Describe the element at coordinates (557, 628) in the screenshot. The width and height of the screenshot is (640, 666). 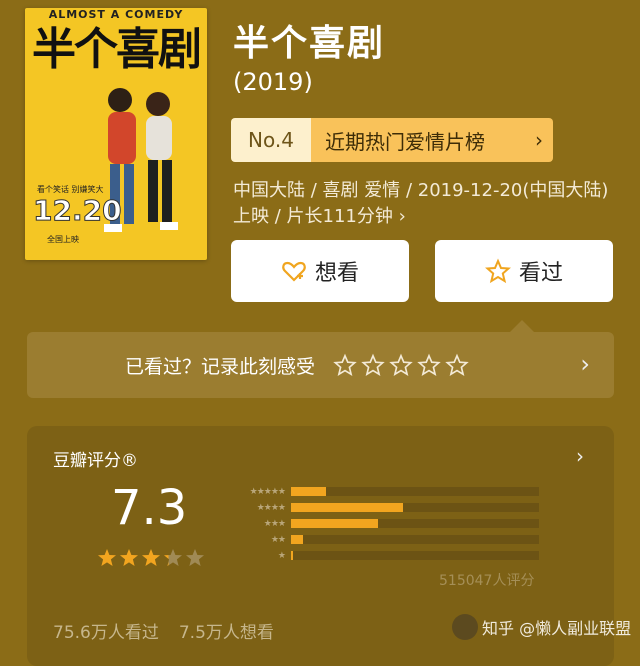
I see `watermark-text: 知乎 @懒人副业联盟` at that location.